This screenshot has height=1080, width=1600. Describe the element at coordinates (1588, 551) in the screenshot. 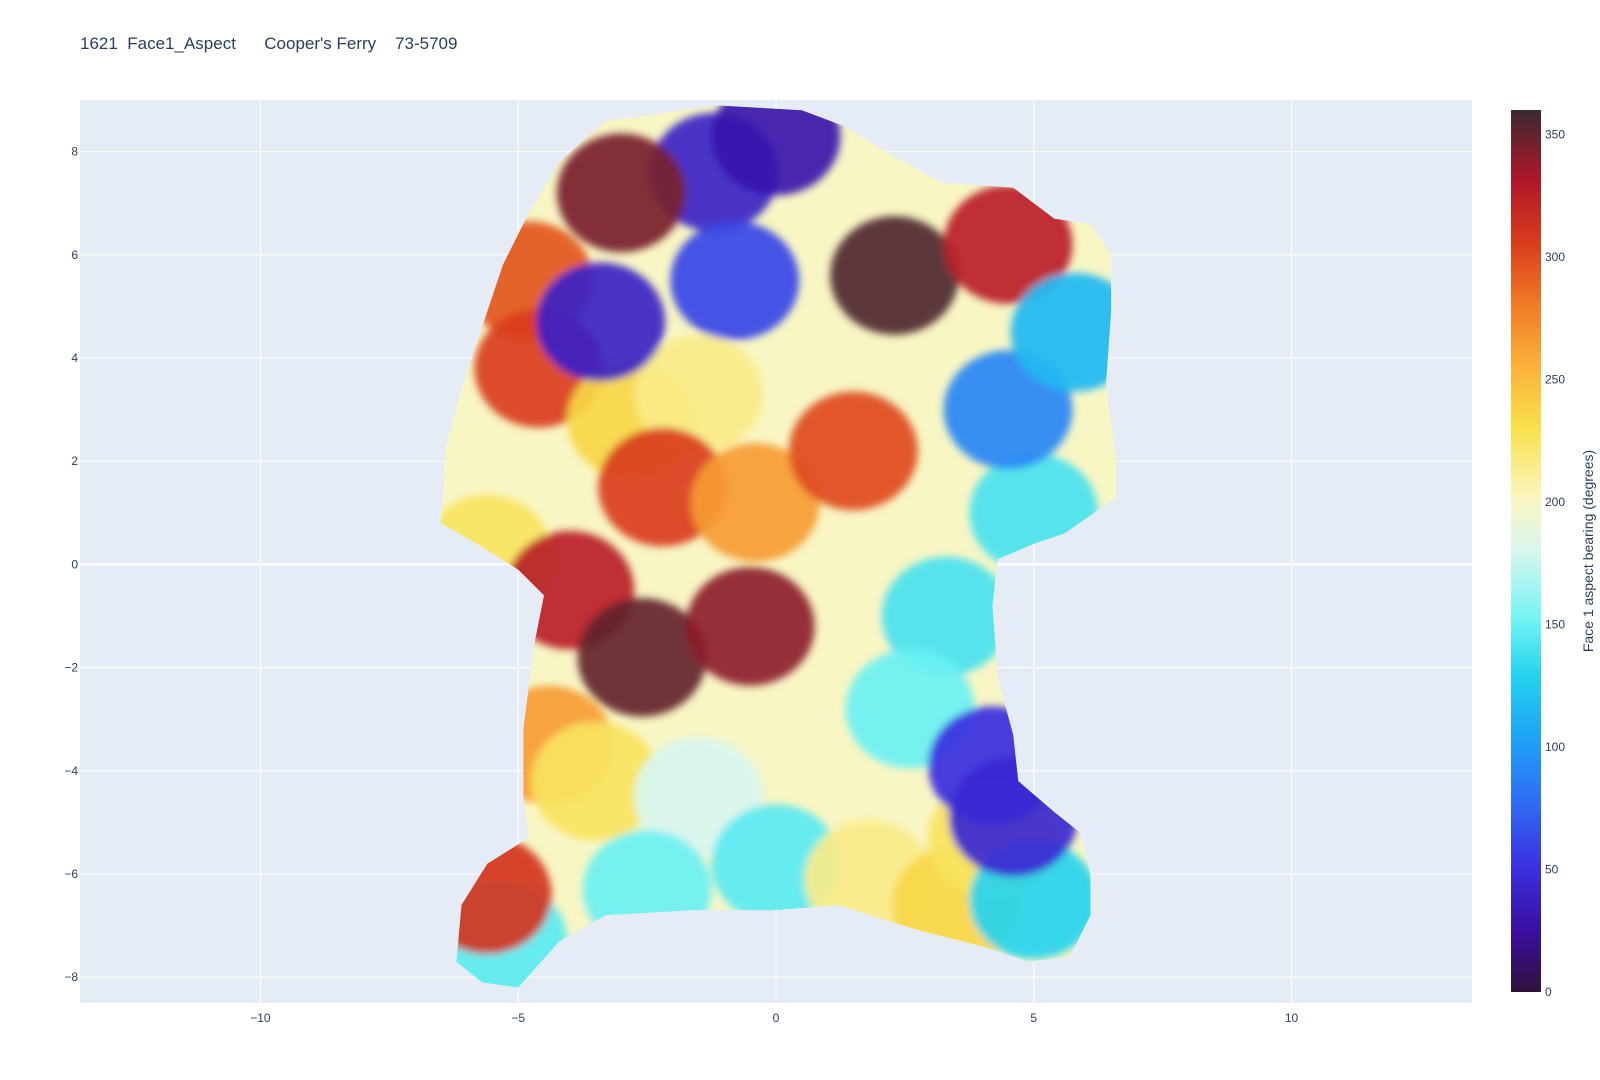

I see `colorbar-title: Face 1 aspect bearing (degrees)` at that location.